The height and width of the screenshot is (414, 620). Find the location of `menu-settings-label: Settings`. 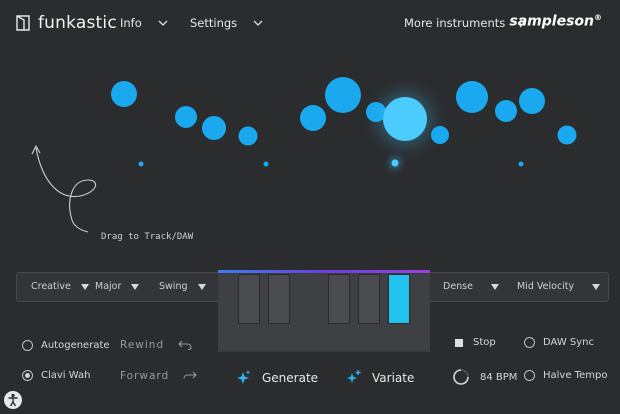

menu-settings-label: Settings is located at coordinates (214, 23).